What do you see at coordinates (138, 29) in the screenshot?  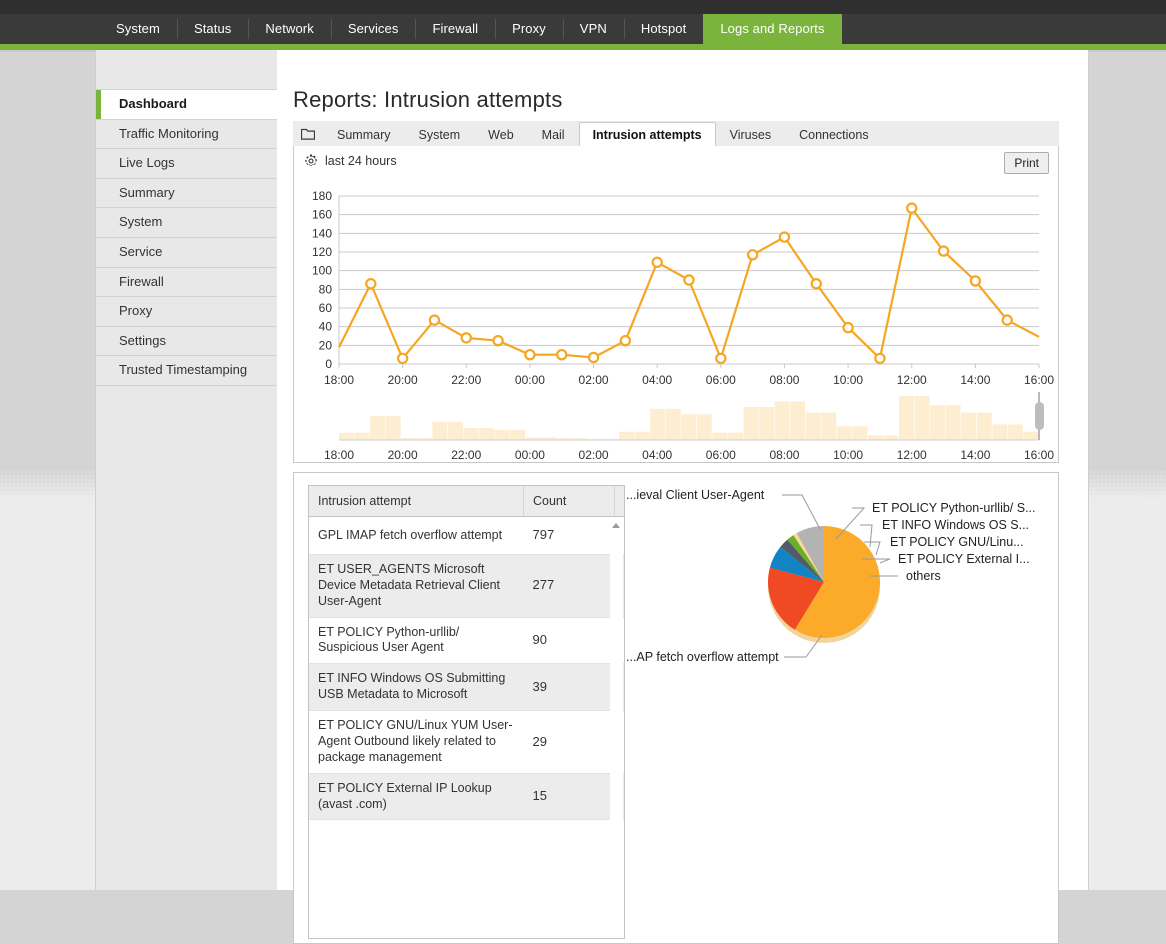 I see `nav-item-system: System` at bounding box center [138, 29].